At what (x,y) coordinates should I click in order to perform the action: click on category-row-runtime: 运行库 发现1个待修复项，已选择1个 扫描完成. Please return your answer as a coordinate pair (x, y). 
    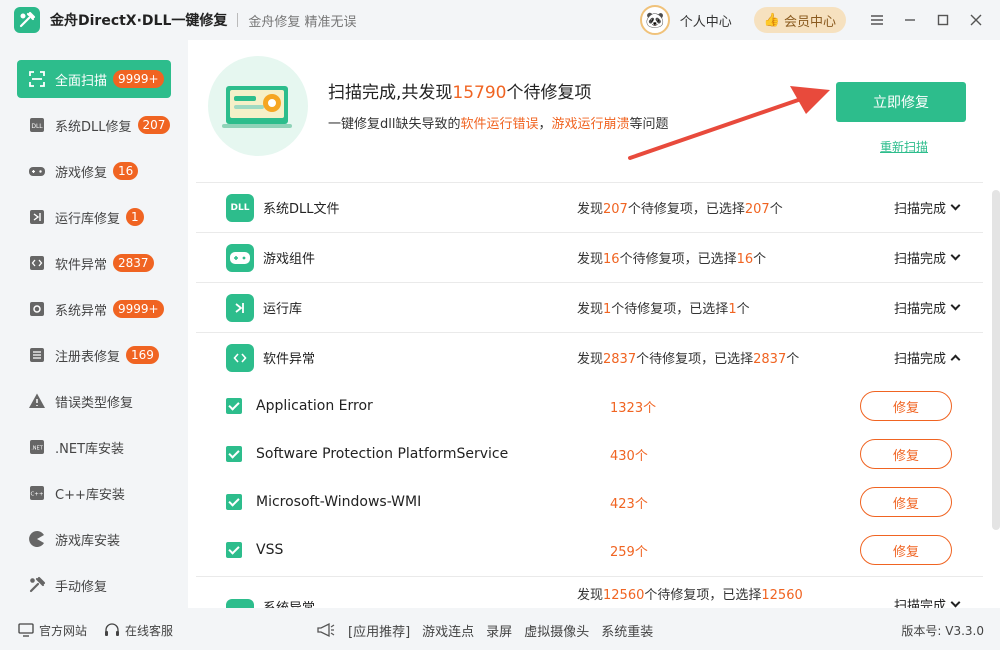
    Looking at the image, I should click on (589, 307).